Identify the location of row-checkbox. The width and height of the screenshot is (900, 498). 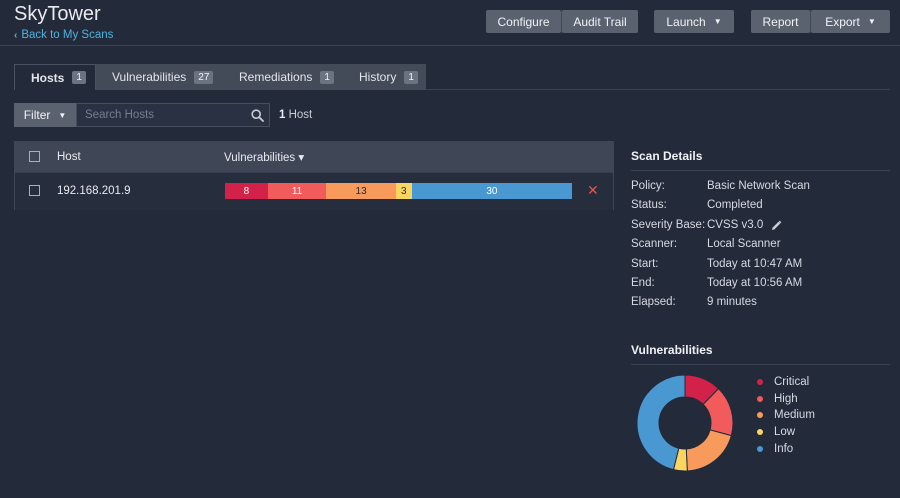
(34, 190).